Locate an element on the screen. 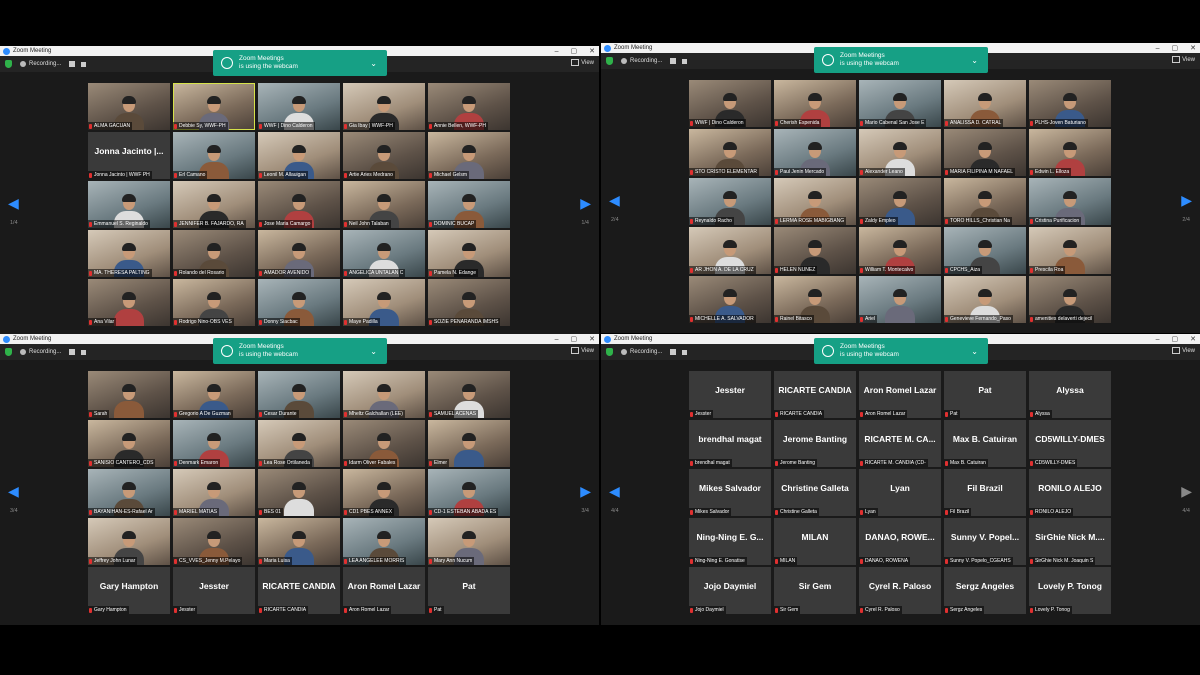 This screenshot has width=1200, height=675. participant-tile: Donny Siacbac is located at coordinates (299, 302).